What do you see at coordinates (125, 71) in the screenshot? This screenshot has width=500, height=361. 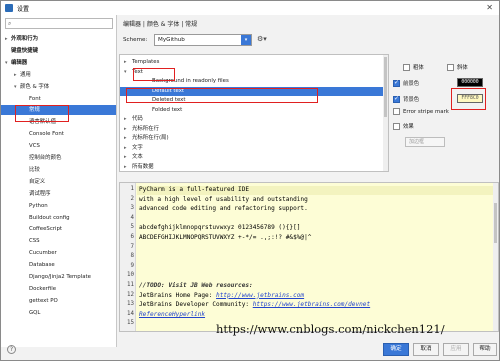 I see `chevron-icon: ▾` at bounding box center [125, 71].